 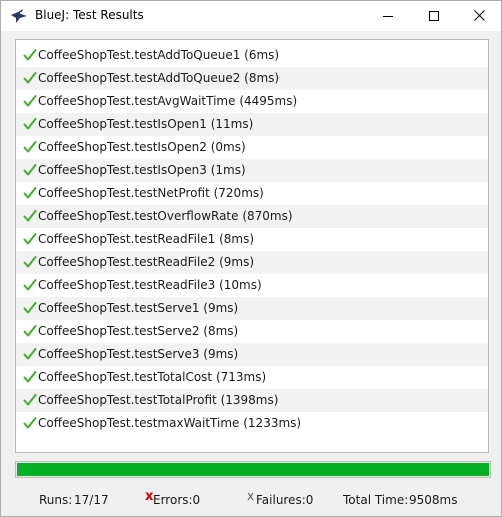 I want to click on test-result-row: CoffeeShopTest.testReadFile2 (9ms), so click(x=252, y=262).